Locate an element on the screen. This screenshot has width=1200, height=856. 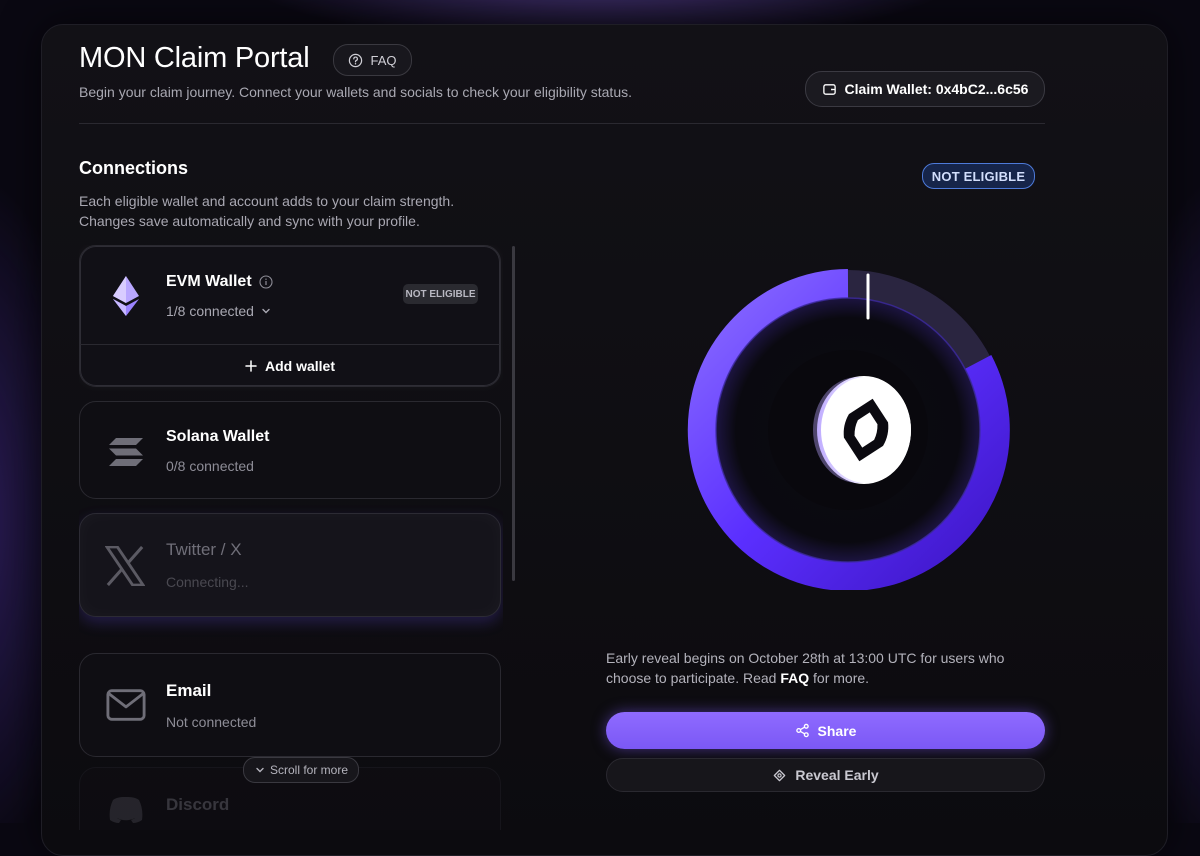
connection-status-dropdown: 1/8 connected is located at coordinates (219, 311).